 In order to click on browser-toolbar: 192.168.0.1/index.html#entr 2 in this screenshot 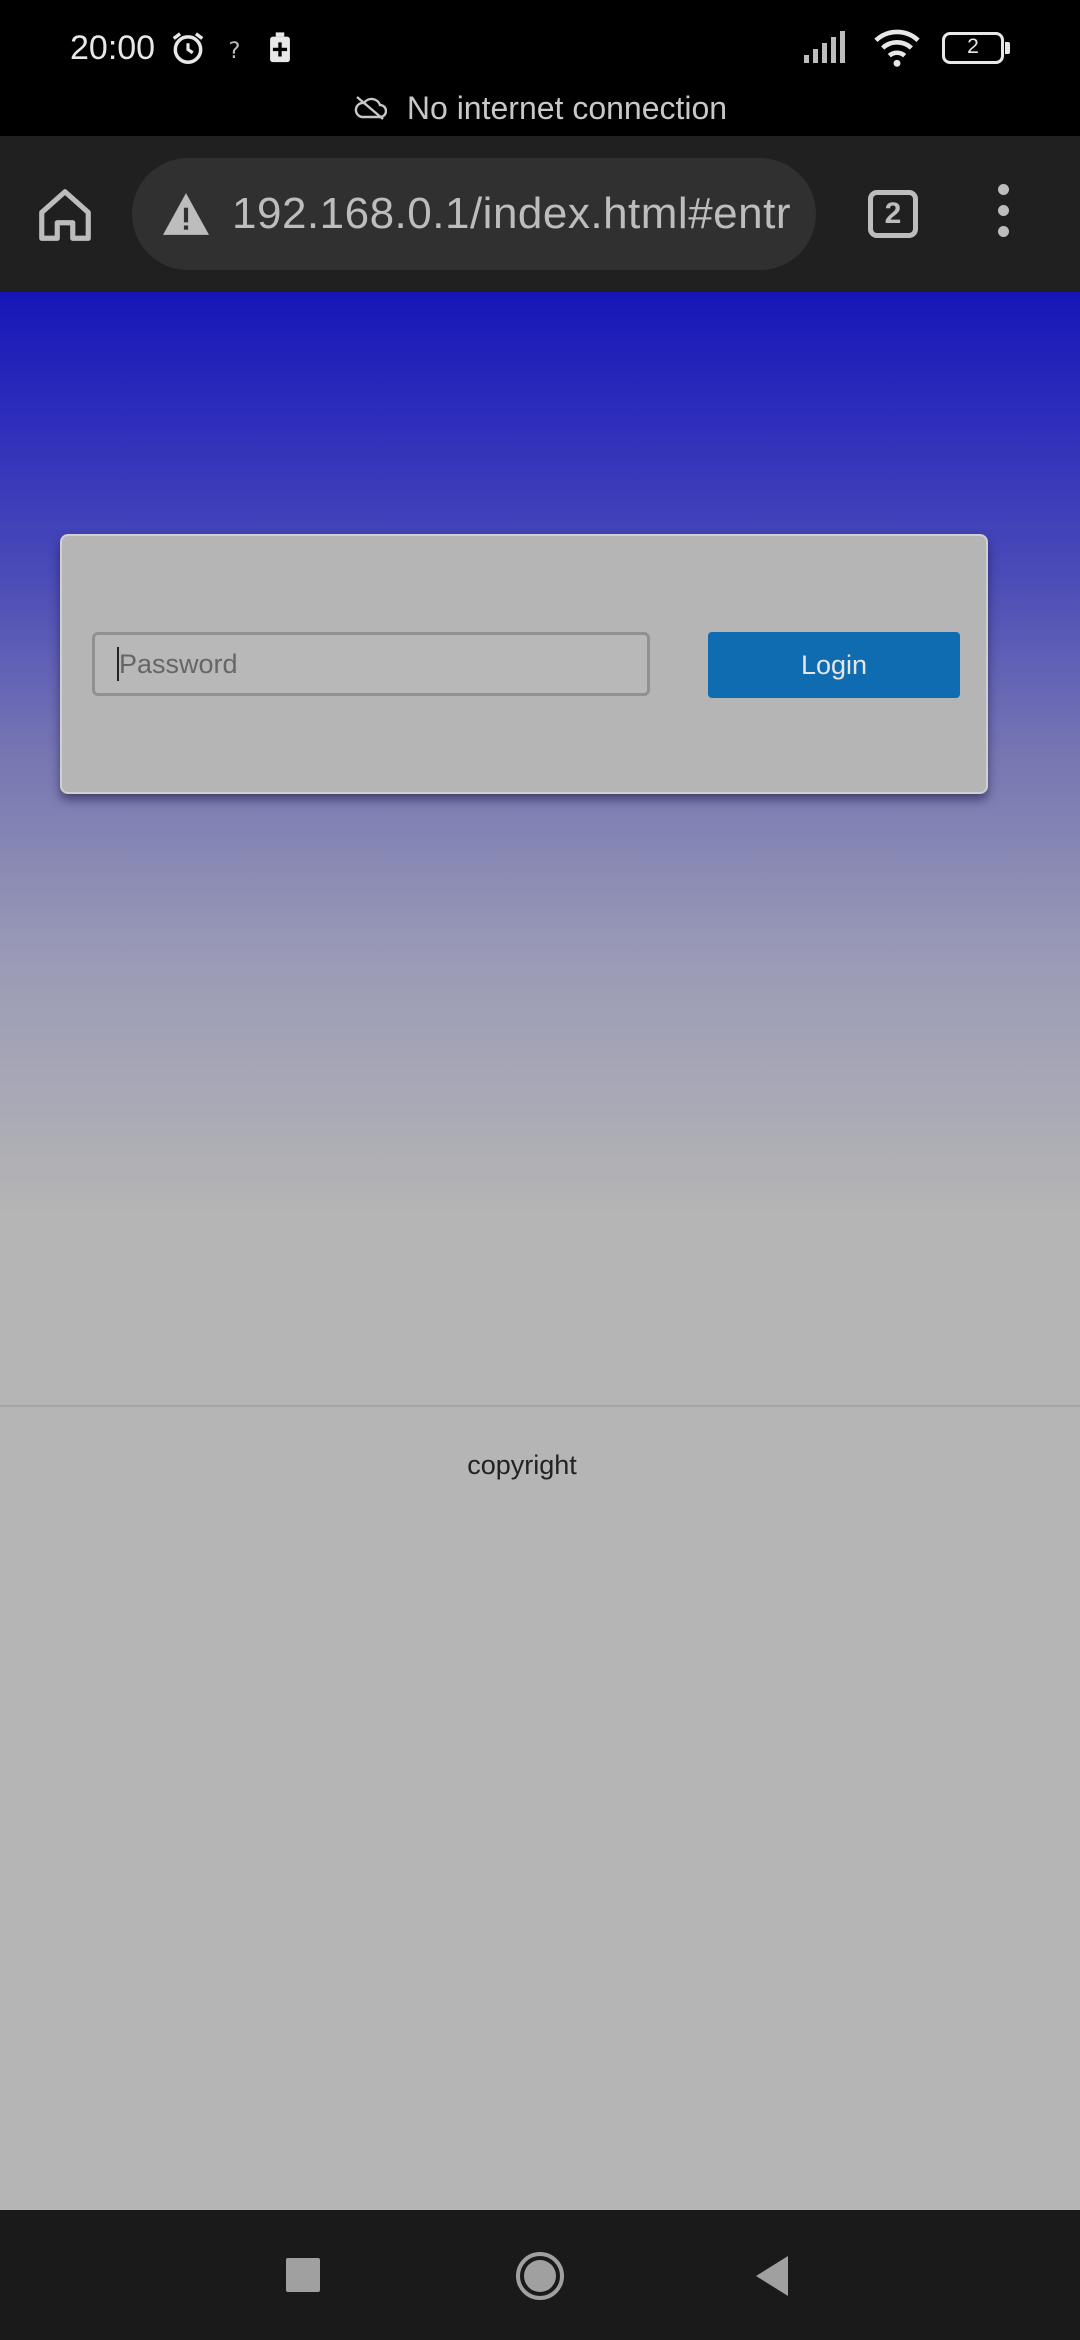, I will do `click(540, 214)`.